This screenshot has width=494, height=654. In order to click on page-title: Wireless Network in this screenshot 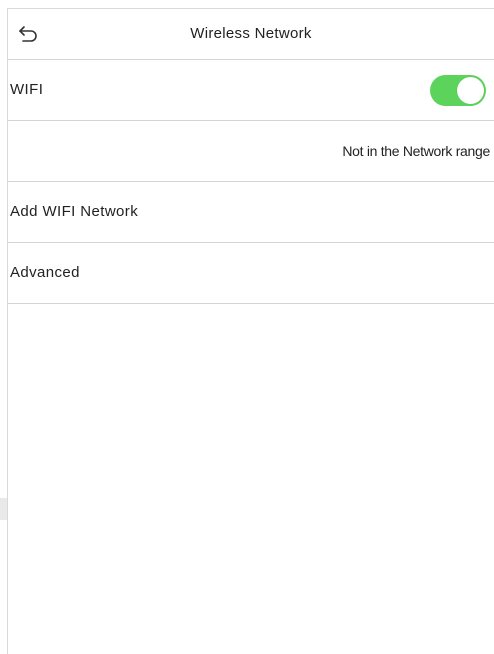, I will do `click(251, 33)`.